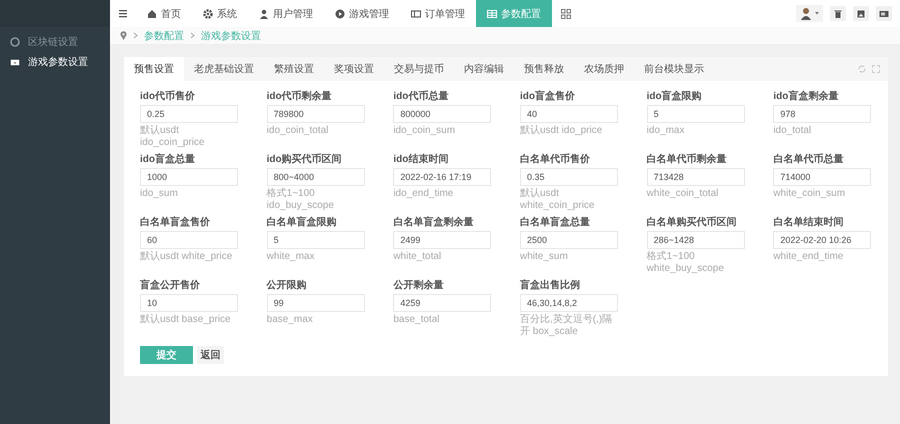 The height and width of the screenshot is (424, 900). Describe the element at coordinates (170, 285) in the screenshot. I see `field-label: 盲盒公开售价` at that location.